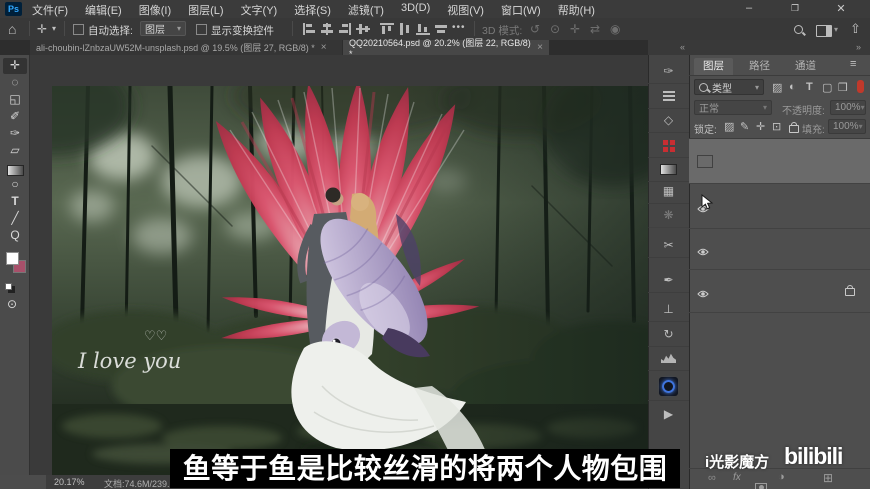 The image size is (870, 489). I want to click on link-layers-icon: ∞, so click(712, 478).